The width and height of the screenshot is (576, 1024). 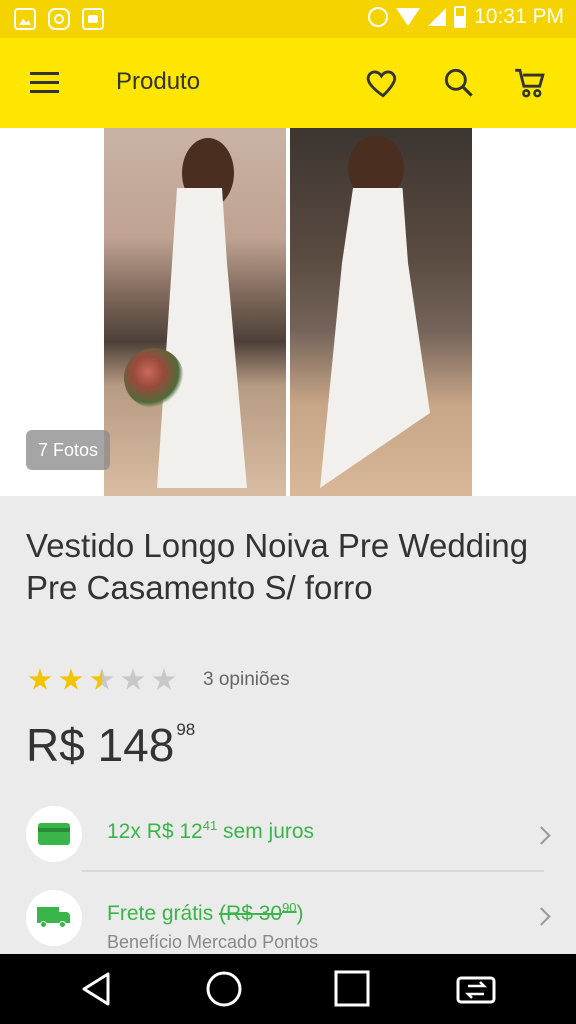 I want to click on switch-app-icon, so click(x=476, y=989).